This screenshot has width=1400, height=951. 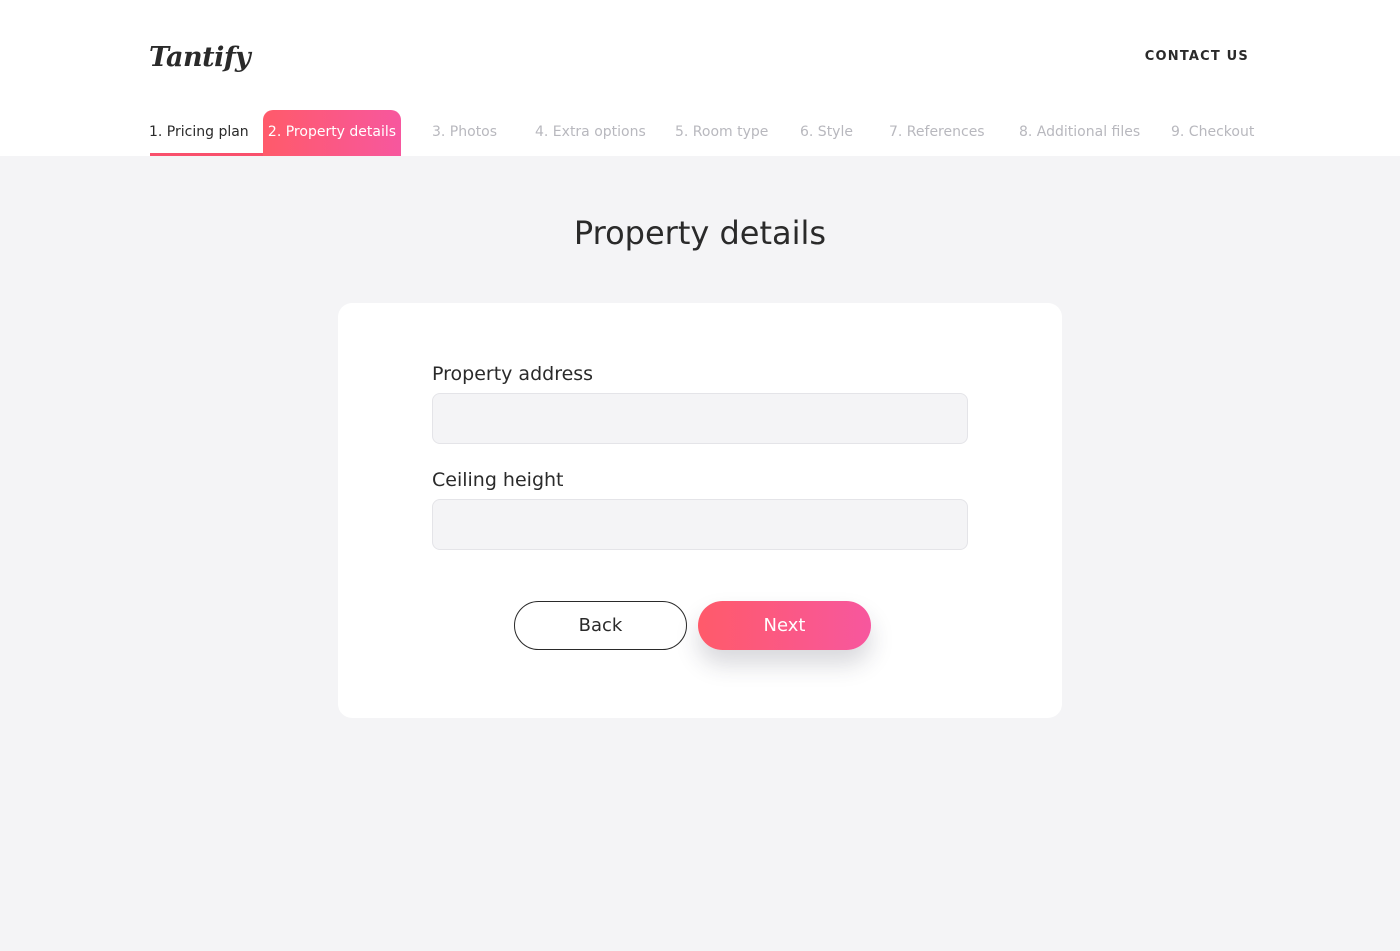 I want to click on step-style: 6. Style, so click(x=826, y=133).